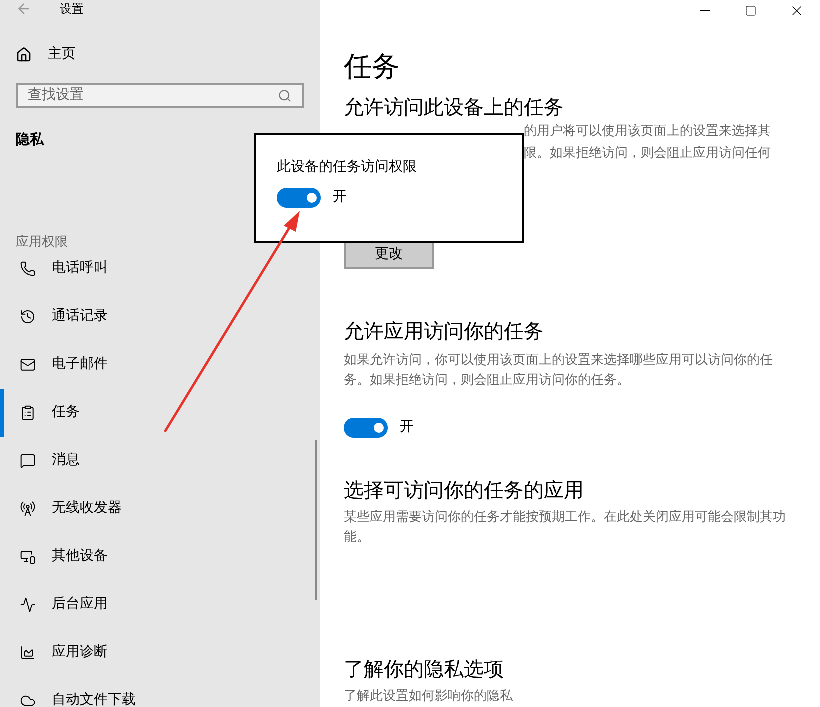 Image resolution: width=820 pixels, height=707 pixels. I want to click on devices-icon, so click(28, 556).